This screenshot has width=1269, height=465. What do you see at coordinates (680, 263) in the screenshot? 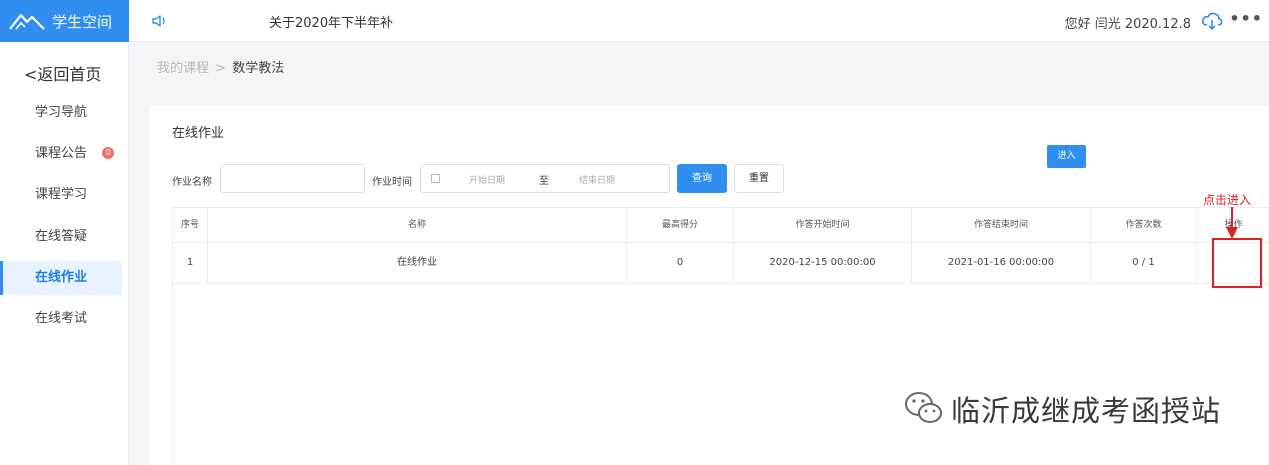
I see `table-cell-score: 0` at bounding box center [680, 263].